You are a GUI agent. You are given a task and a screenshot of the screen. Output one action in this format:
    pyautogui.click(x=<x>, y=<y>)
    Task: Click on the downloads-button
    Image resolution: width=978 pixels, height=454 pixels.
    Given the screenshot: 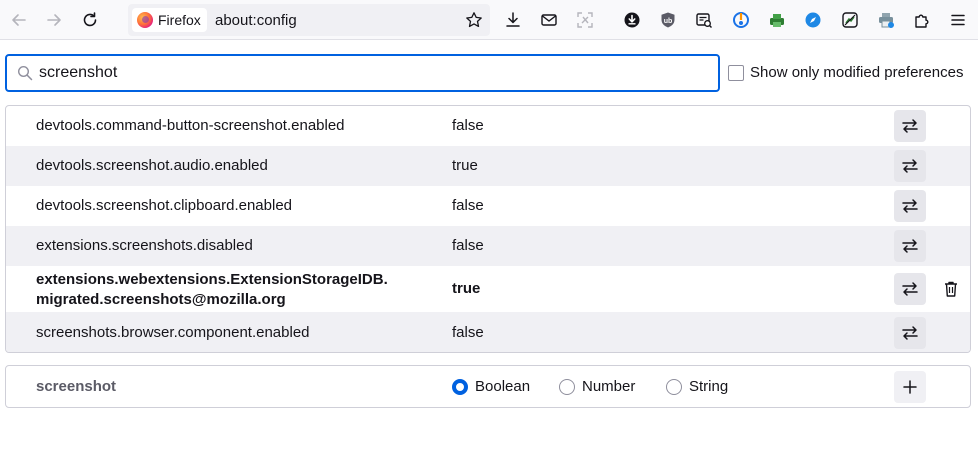 What is the action you would take?
    pyautogui.click(x=513, y=20)
    